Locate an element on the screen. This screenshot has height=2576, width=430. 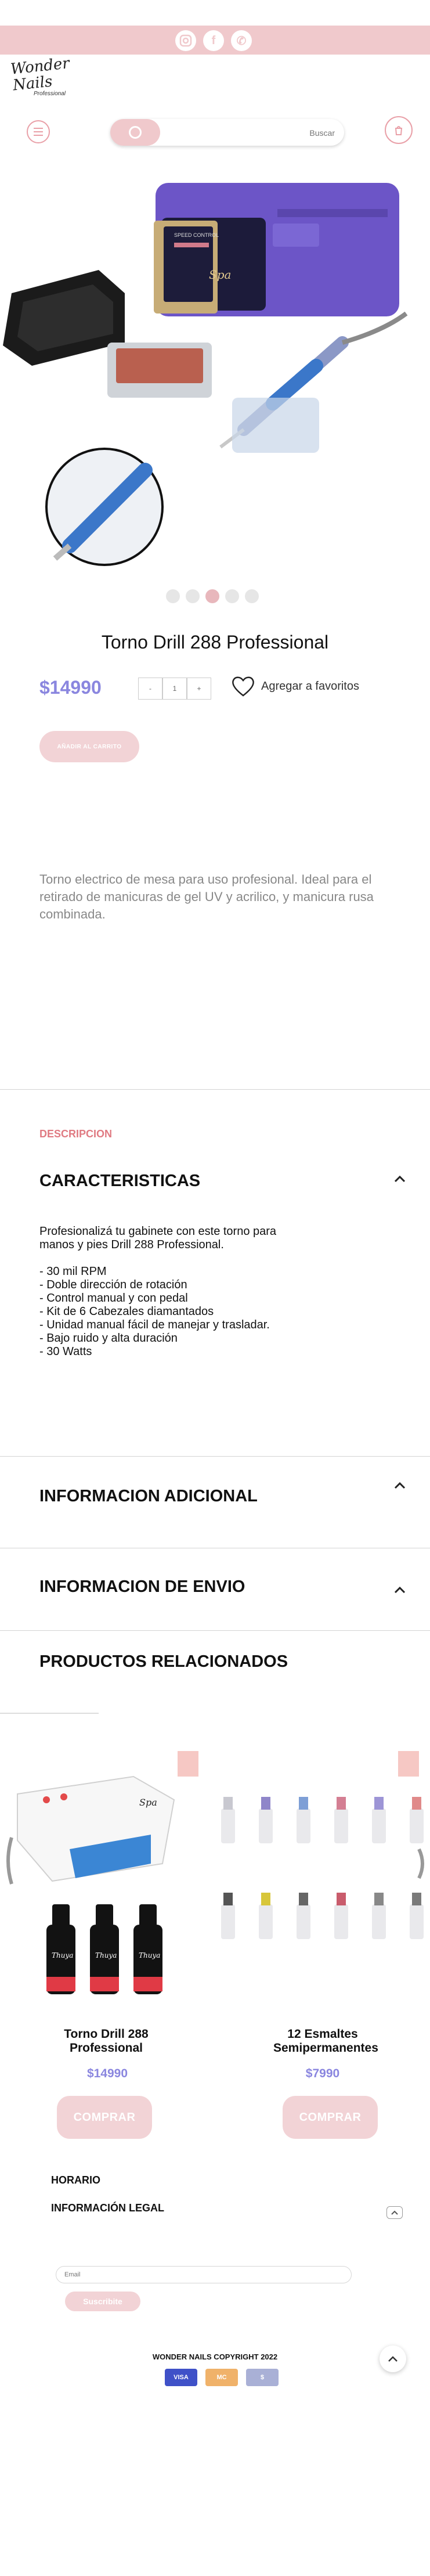
copyright-text: WONDER NAILS COPYRIGHT 2022 is located at coordinates (215, 2356).